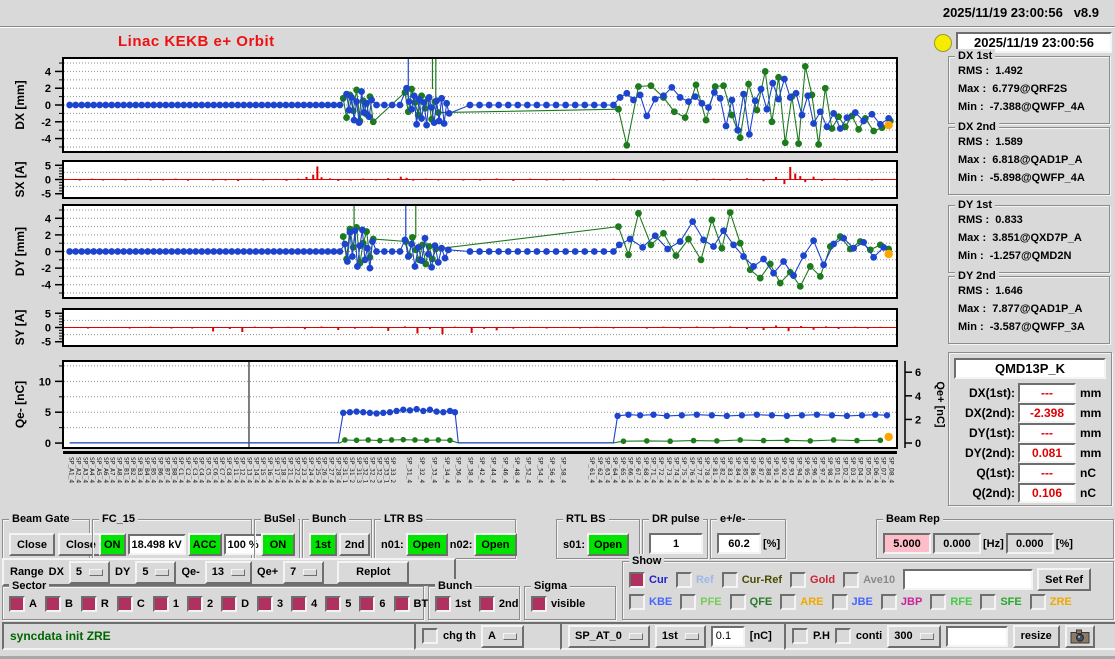 The height and width of the screenshot is (659, 1115). I want to click on svg-text: SP_34_4, so click(446, 470).